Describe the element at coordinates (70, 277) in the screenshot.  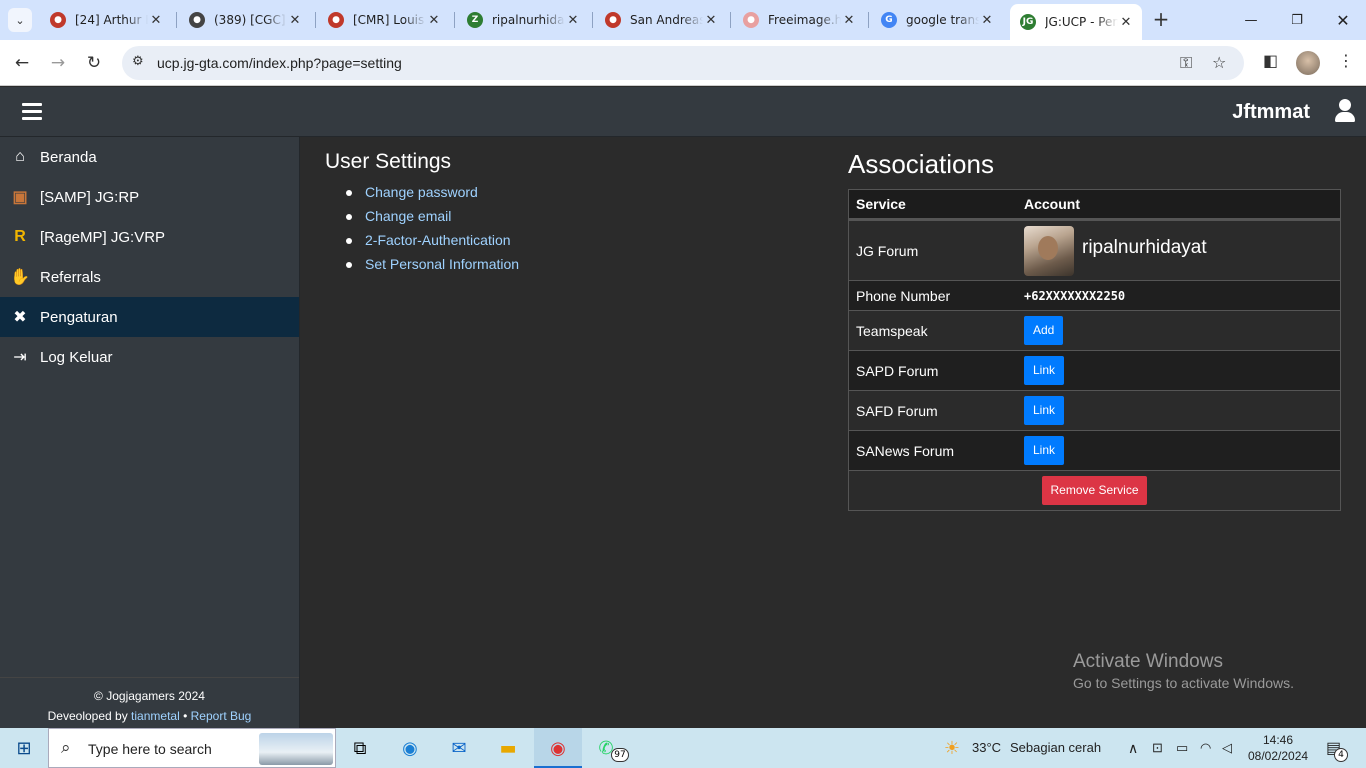
I see `sidebar-item-label: Referrals` at that location.